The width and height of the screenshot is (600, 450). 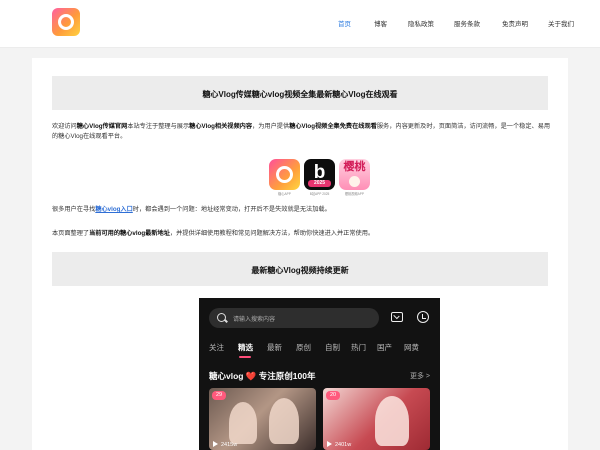 I want to click on section-subtitle: 最新糖心Vlog视频持续更新, so click(x=300, y=270).